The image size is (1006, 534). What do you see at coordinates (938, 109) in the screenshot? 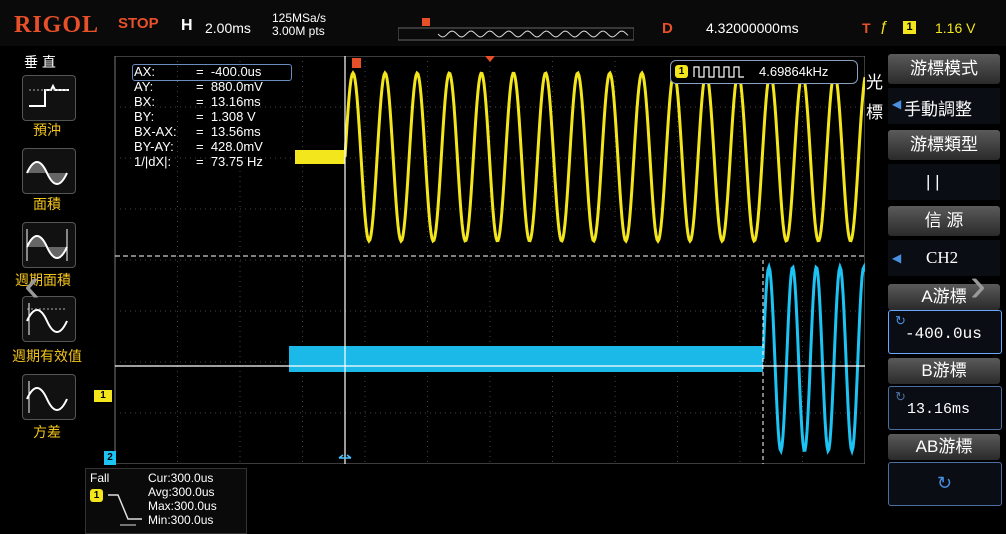
I see `cursor-mode-value: 手動調整` at bounding box center [938, 109].